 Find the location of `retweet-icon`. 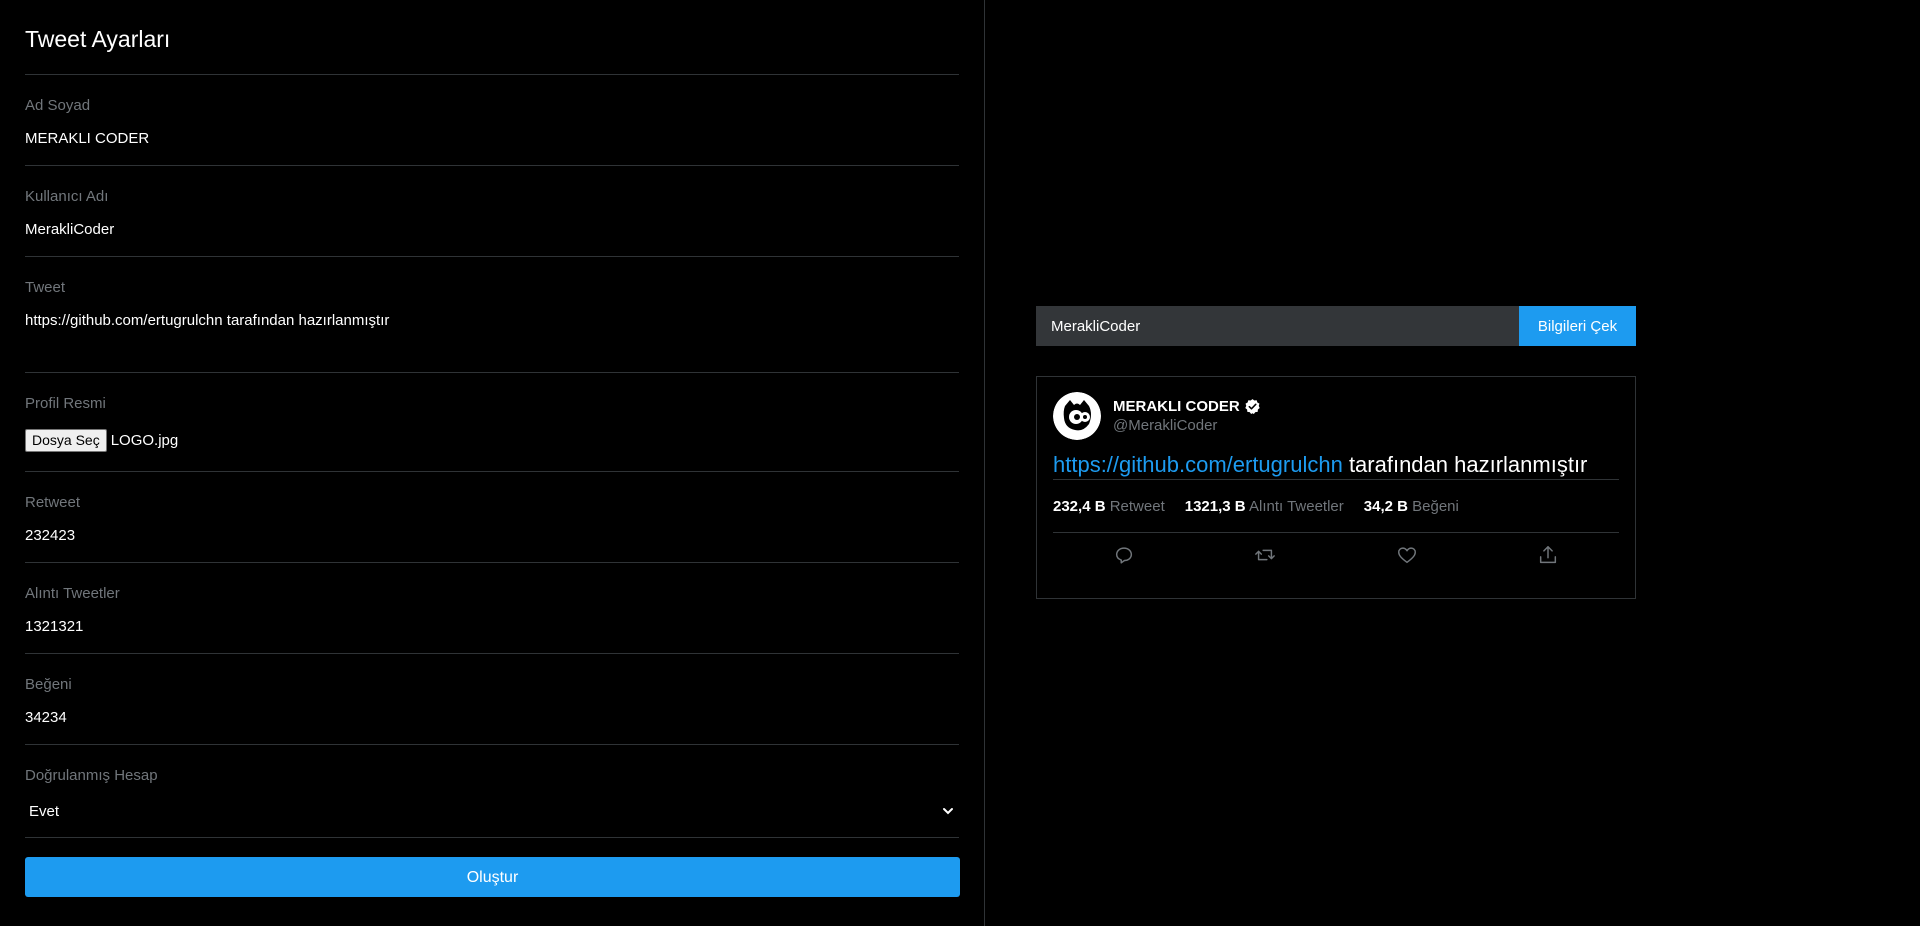

retweet-icon is located at coordinates (1265, 555).